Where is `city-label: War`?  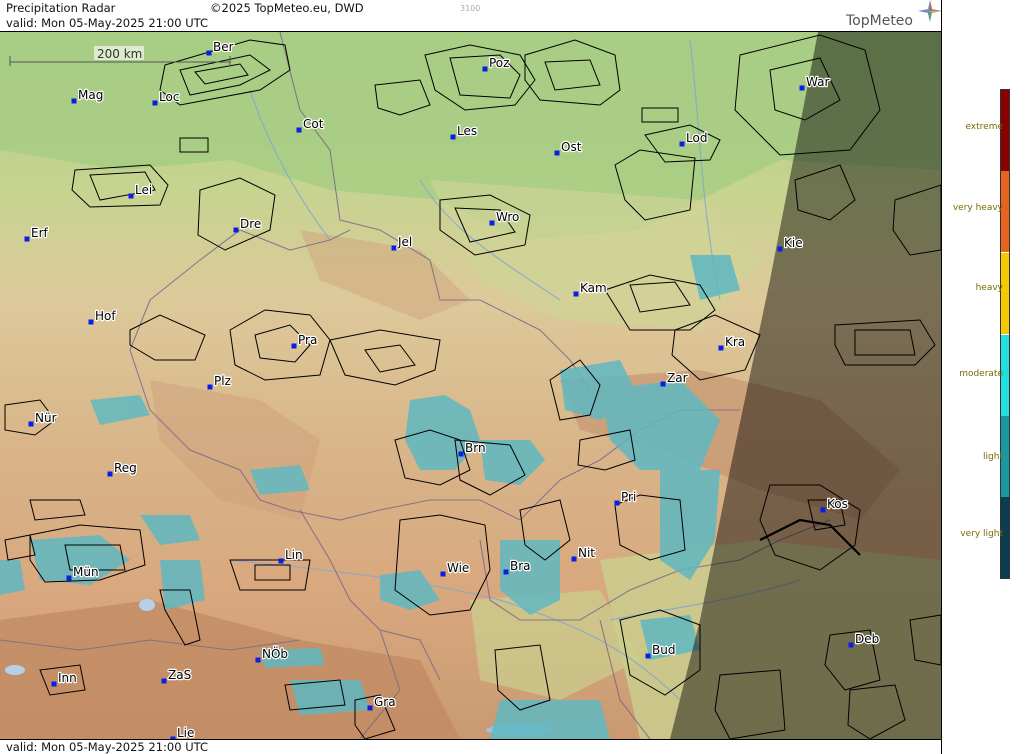 city-label: War is located at coordinates (817, 82).